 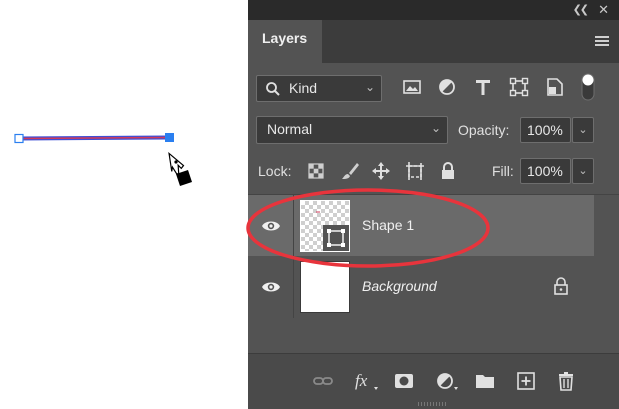 I want to click on eye-icon, so click(x=271, y=287).